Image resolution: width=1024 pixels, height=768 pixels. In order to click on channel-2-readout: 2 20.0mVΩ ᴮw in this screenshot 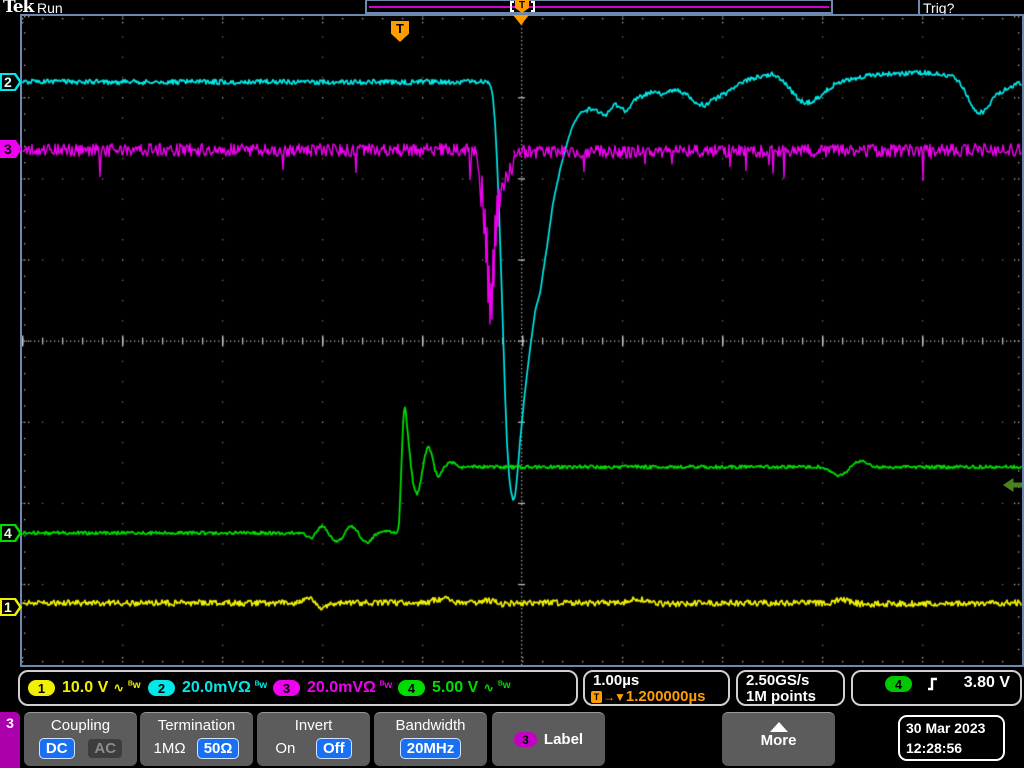, I will do `click(207, 688)`.